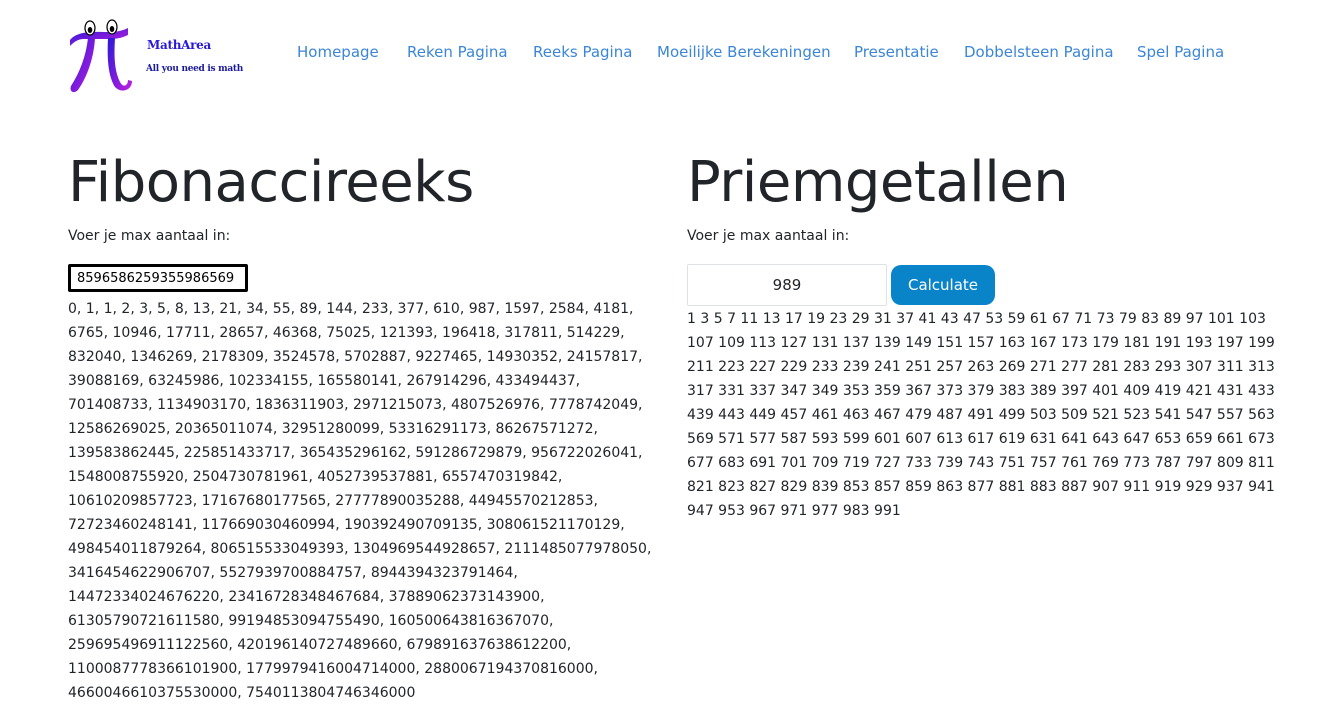 The width and height of the screenshot is (1343, 705). What do you see at coordinates (582, 52) in the screenshot?
I see `nav-link-reeks-pagina: Reeks Pagina` at bounding box center [582, 52].